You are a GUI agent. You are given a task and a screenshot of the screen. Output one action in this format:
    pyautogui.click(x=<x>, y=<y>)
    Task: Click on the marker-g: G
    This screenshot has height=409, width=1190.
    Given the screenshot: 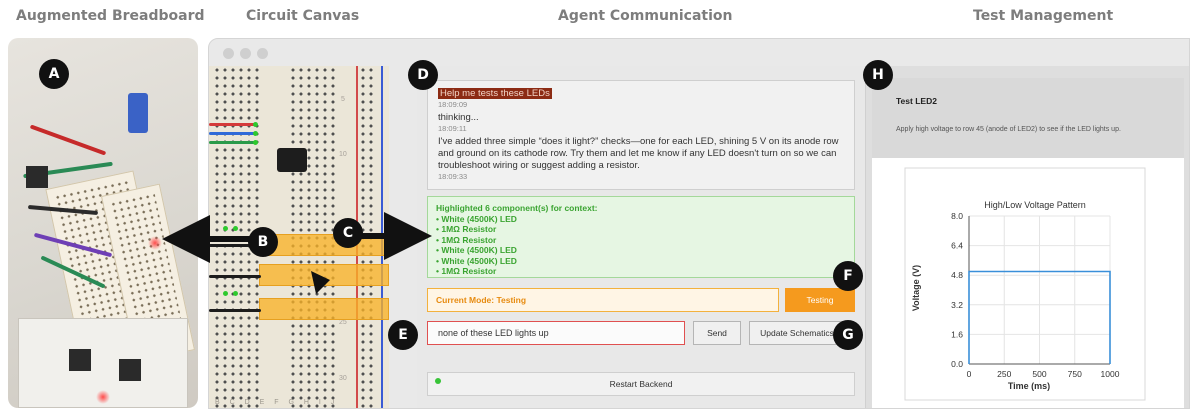 What is the action you would take?
    pyautogui.click(x=848, y=335)
    